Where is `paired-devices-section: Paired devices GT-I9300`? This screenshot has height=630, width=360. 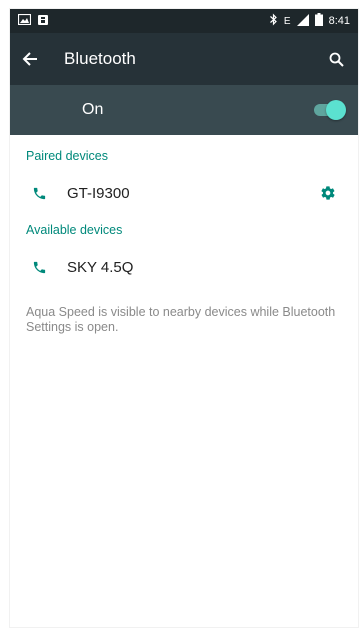
paired-devices-section: Paired devices GT-I9300 is located at coordinates (184, 176).